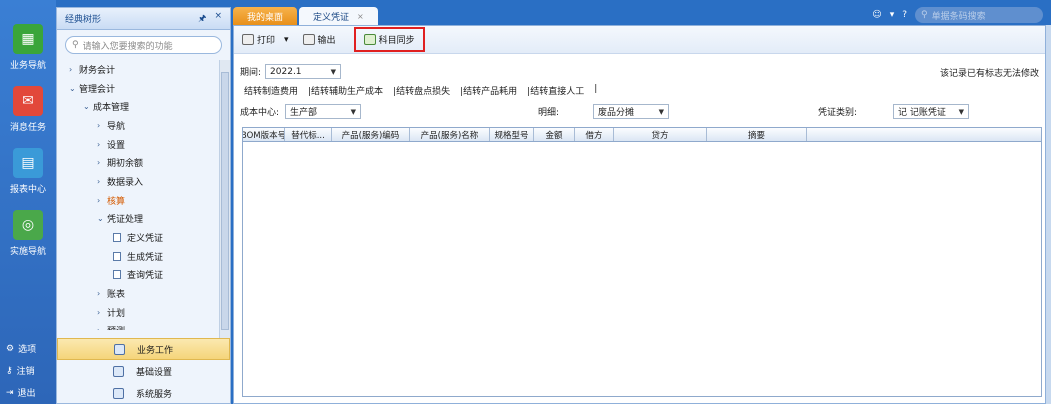 Image resolution: width=1051 pixels, height=404 pixels. I want to click on detail-filter: 明细: 废品分摊 ▼, so click(604, 111).